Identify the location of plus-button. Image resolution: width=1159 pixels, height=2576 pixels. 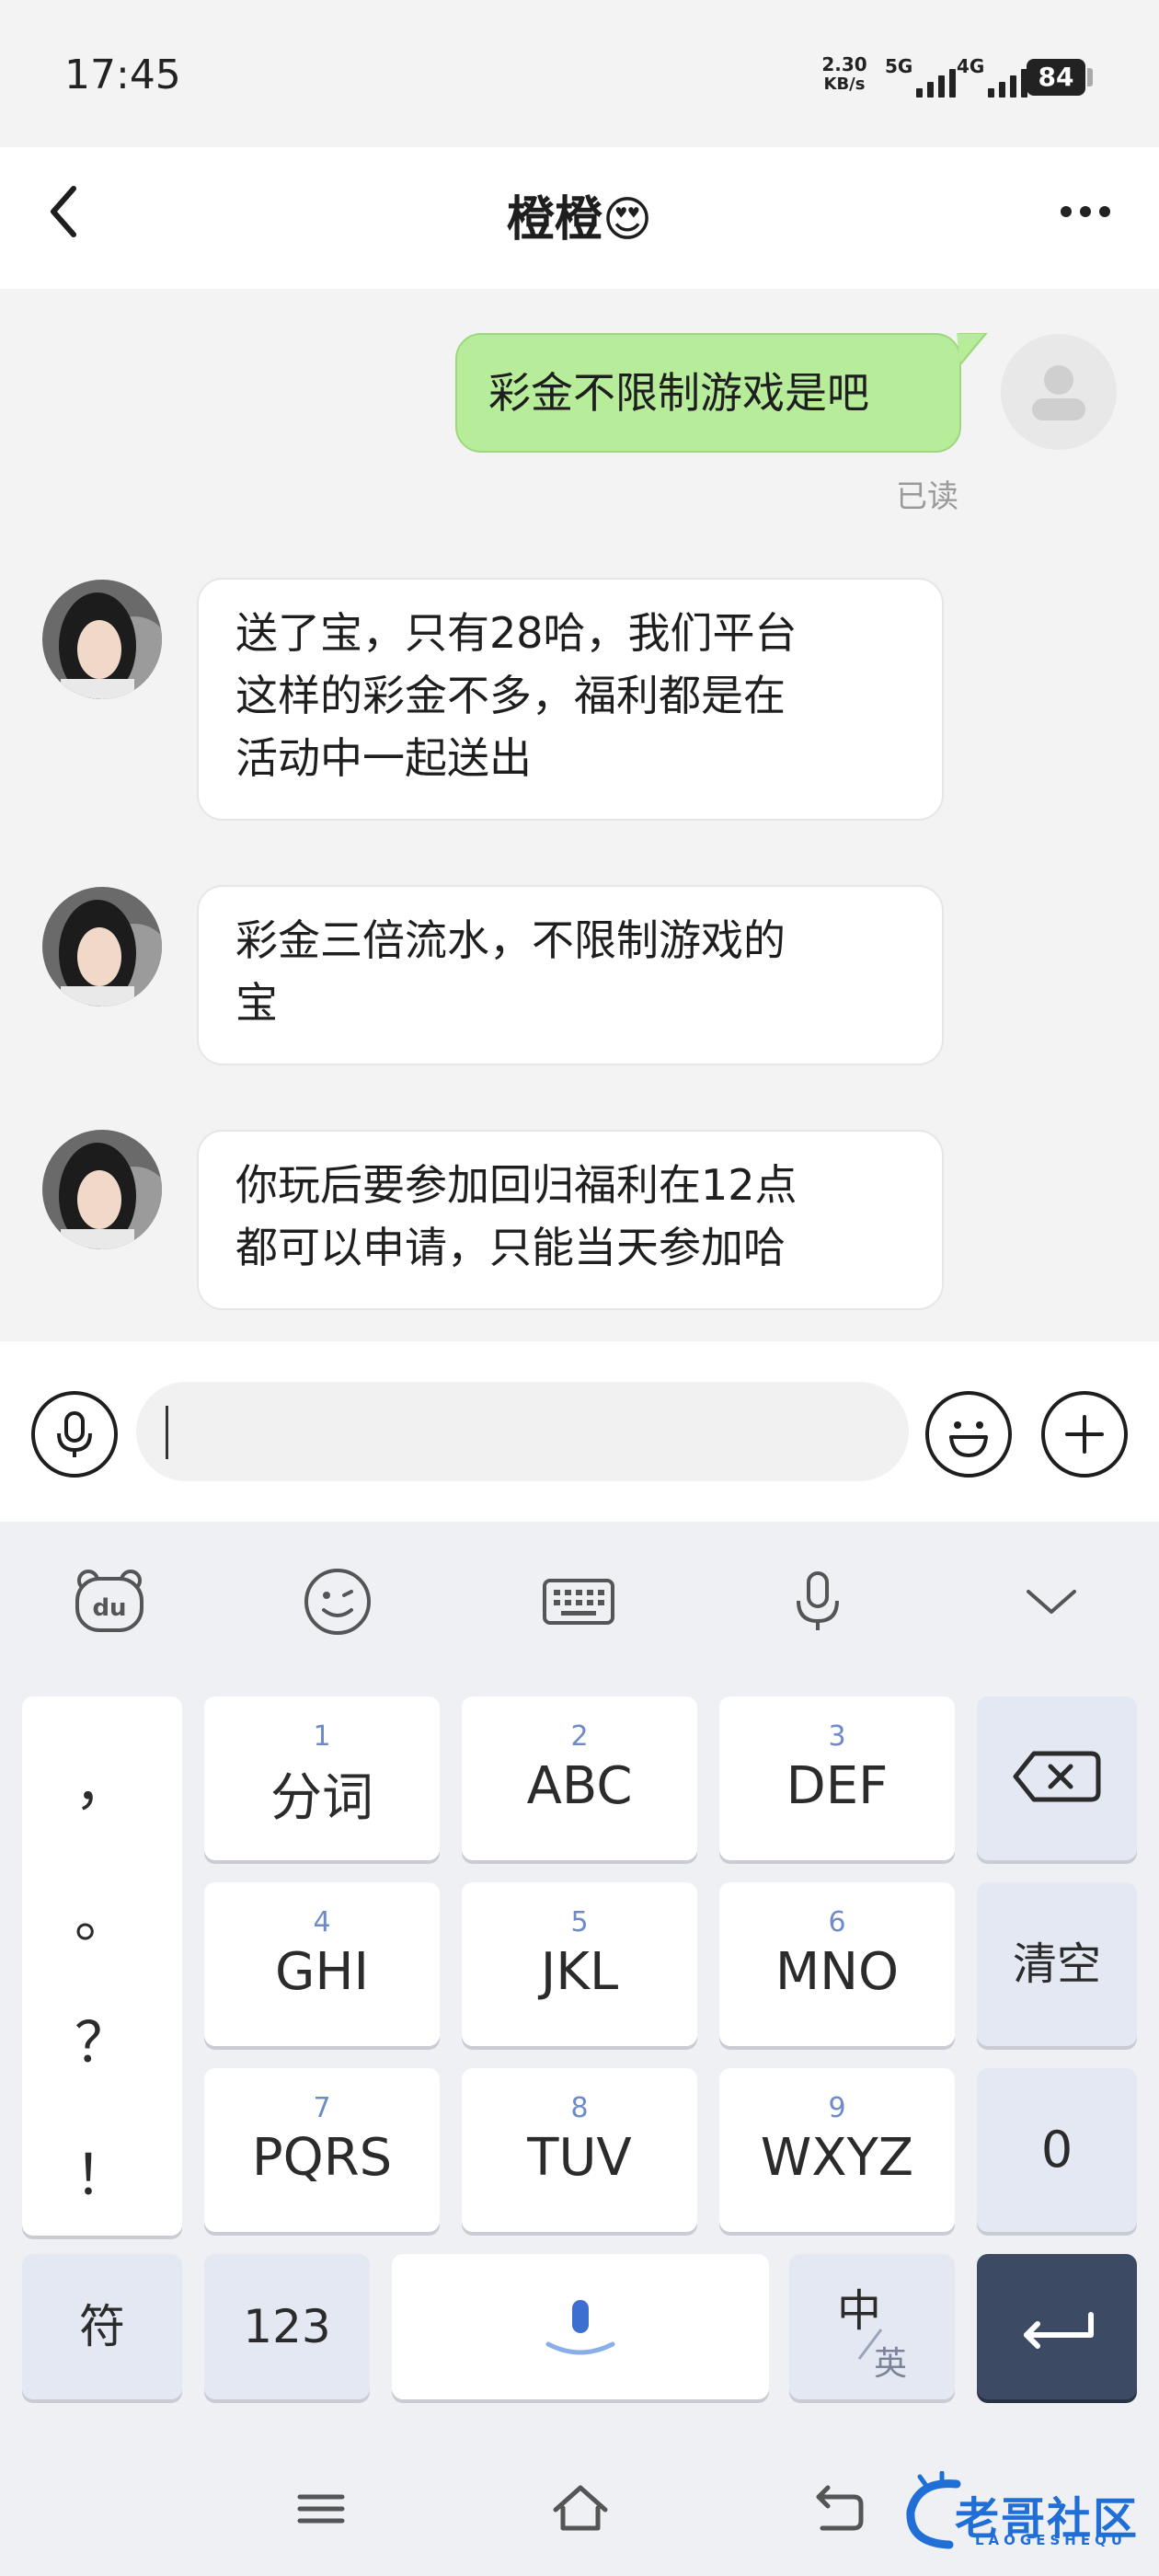
(1084, 1434).